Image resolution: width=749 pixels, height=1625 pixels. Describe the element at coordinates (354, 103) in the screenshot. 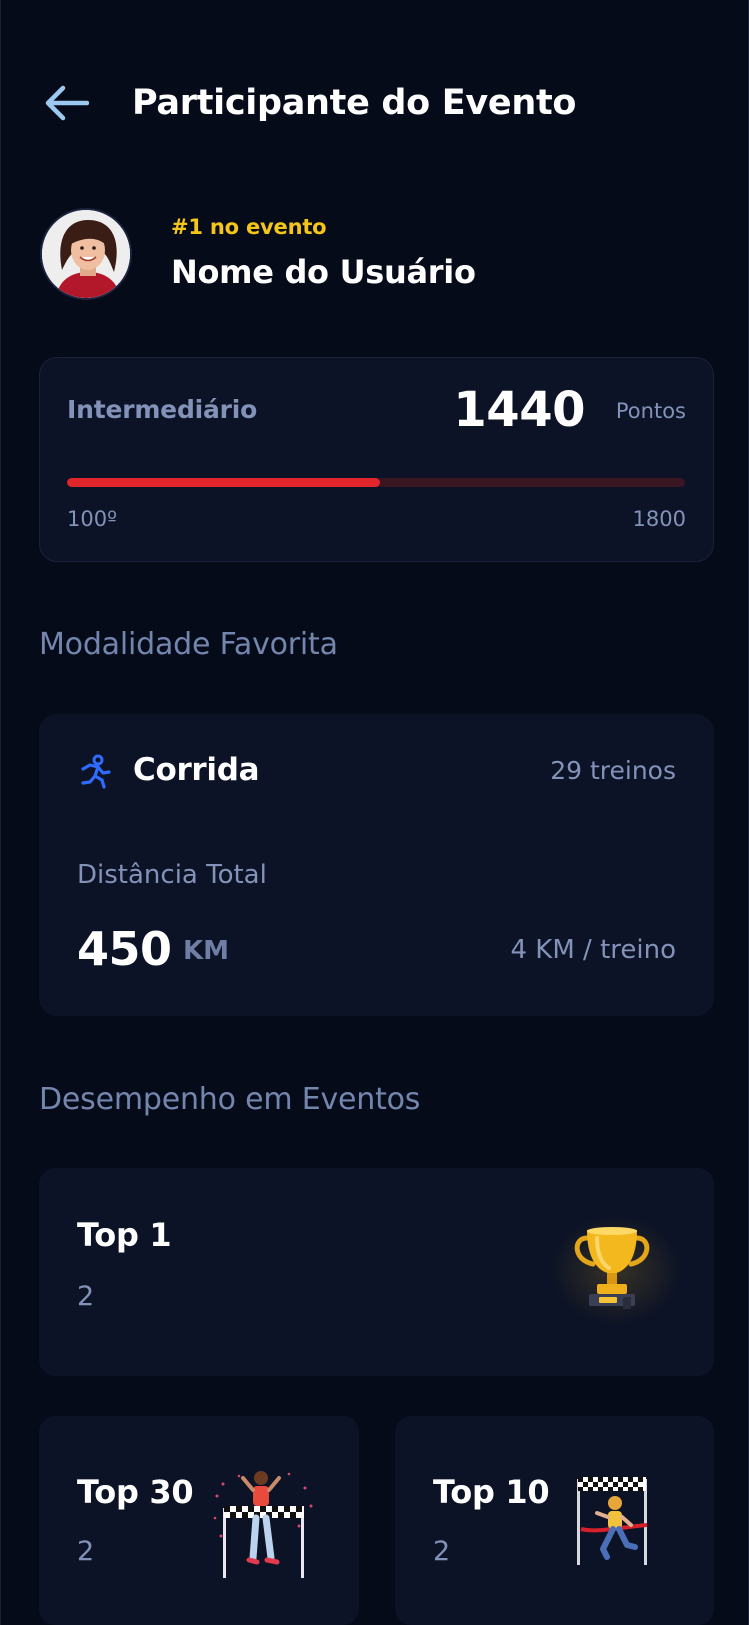

I see `page-title: Participante do Evento` at that location.